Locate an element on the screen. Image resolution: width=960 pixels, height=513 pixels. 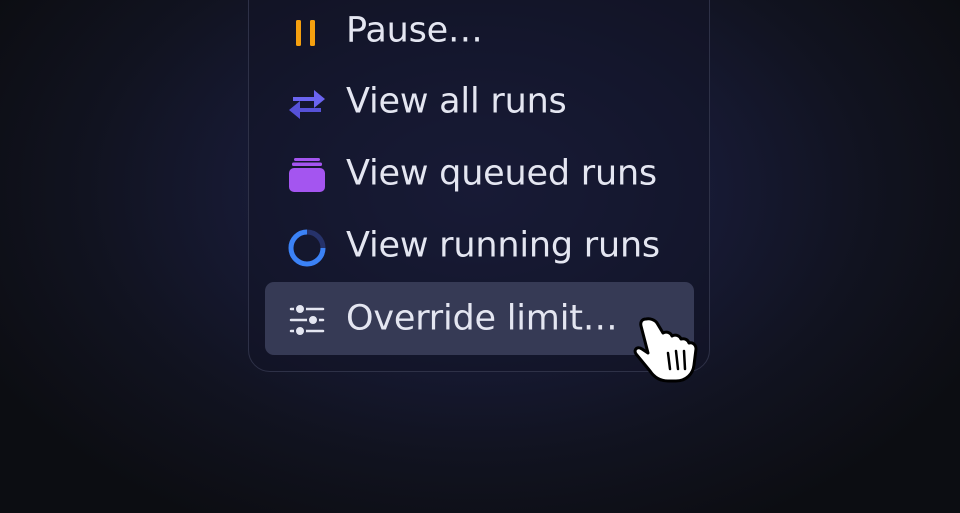
stack-icon is located at coordinates (307, 176).